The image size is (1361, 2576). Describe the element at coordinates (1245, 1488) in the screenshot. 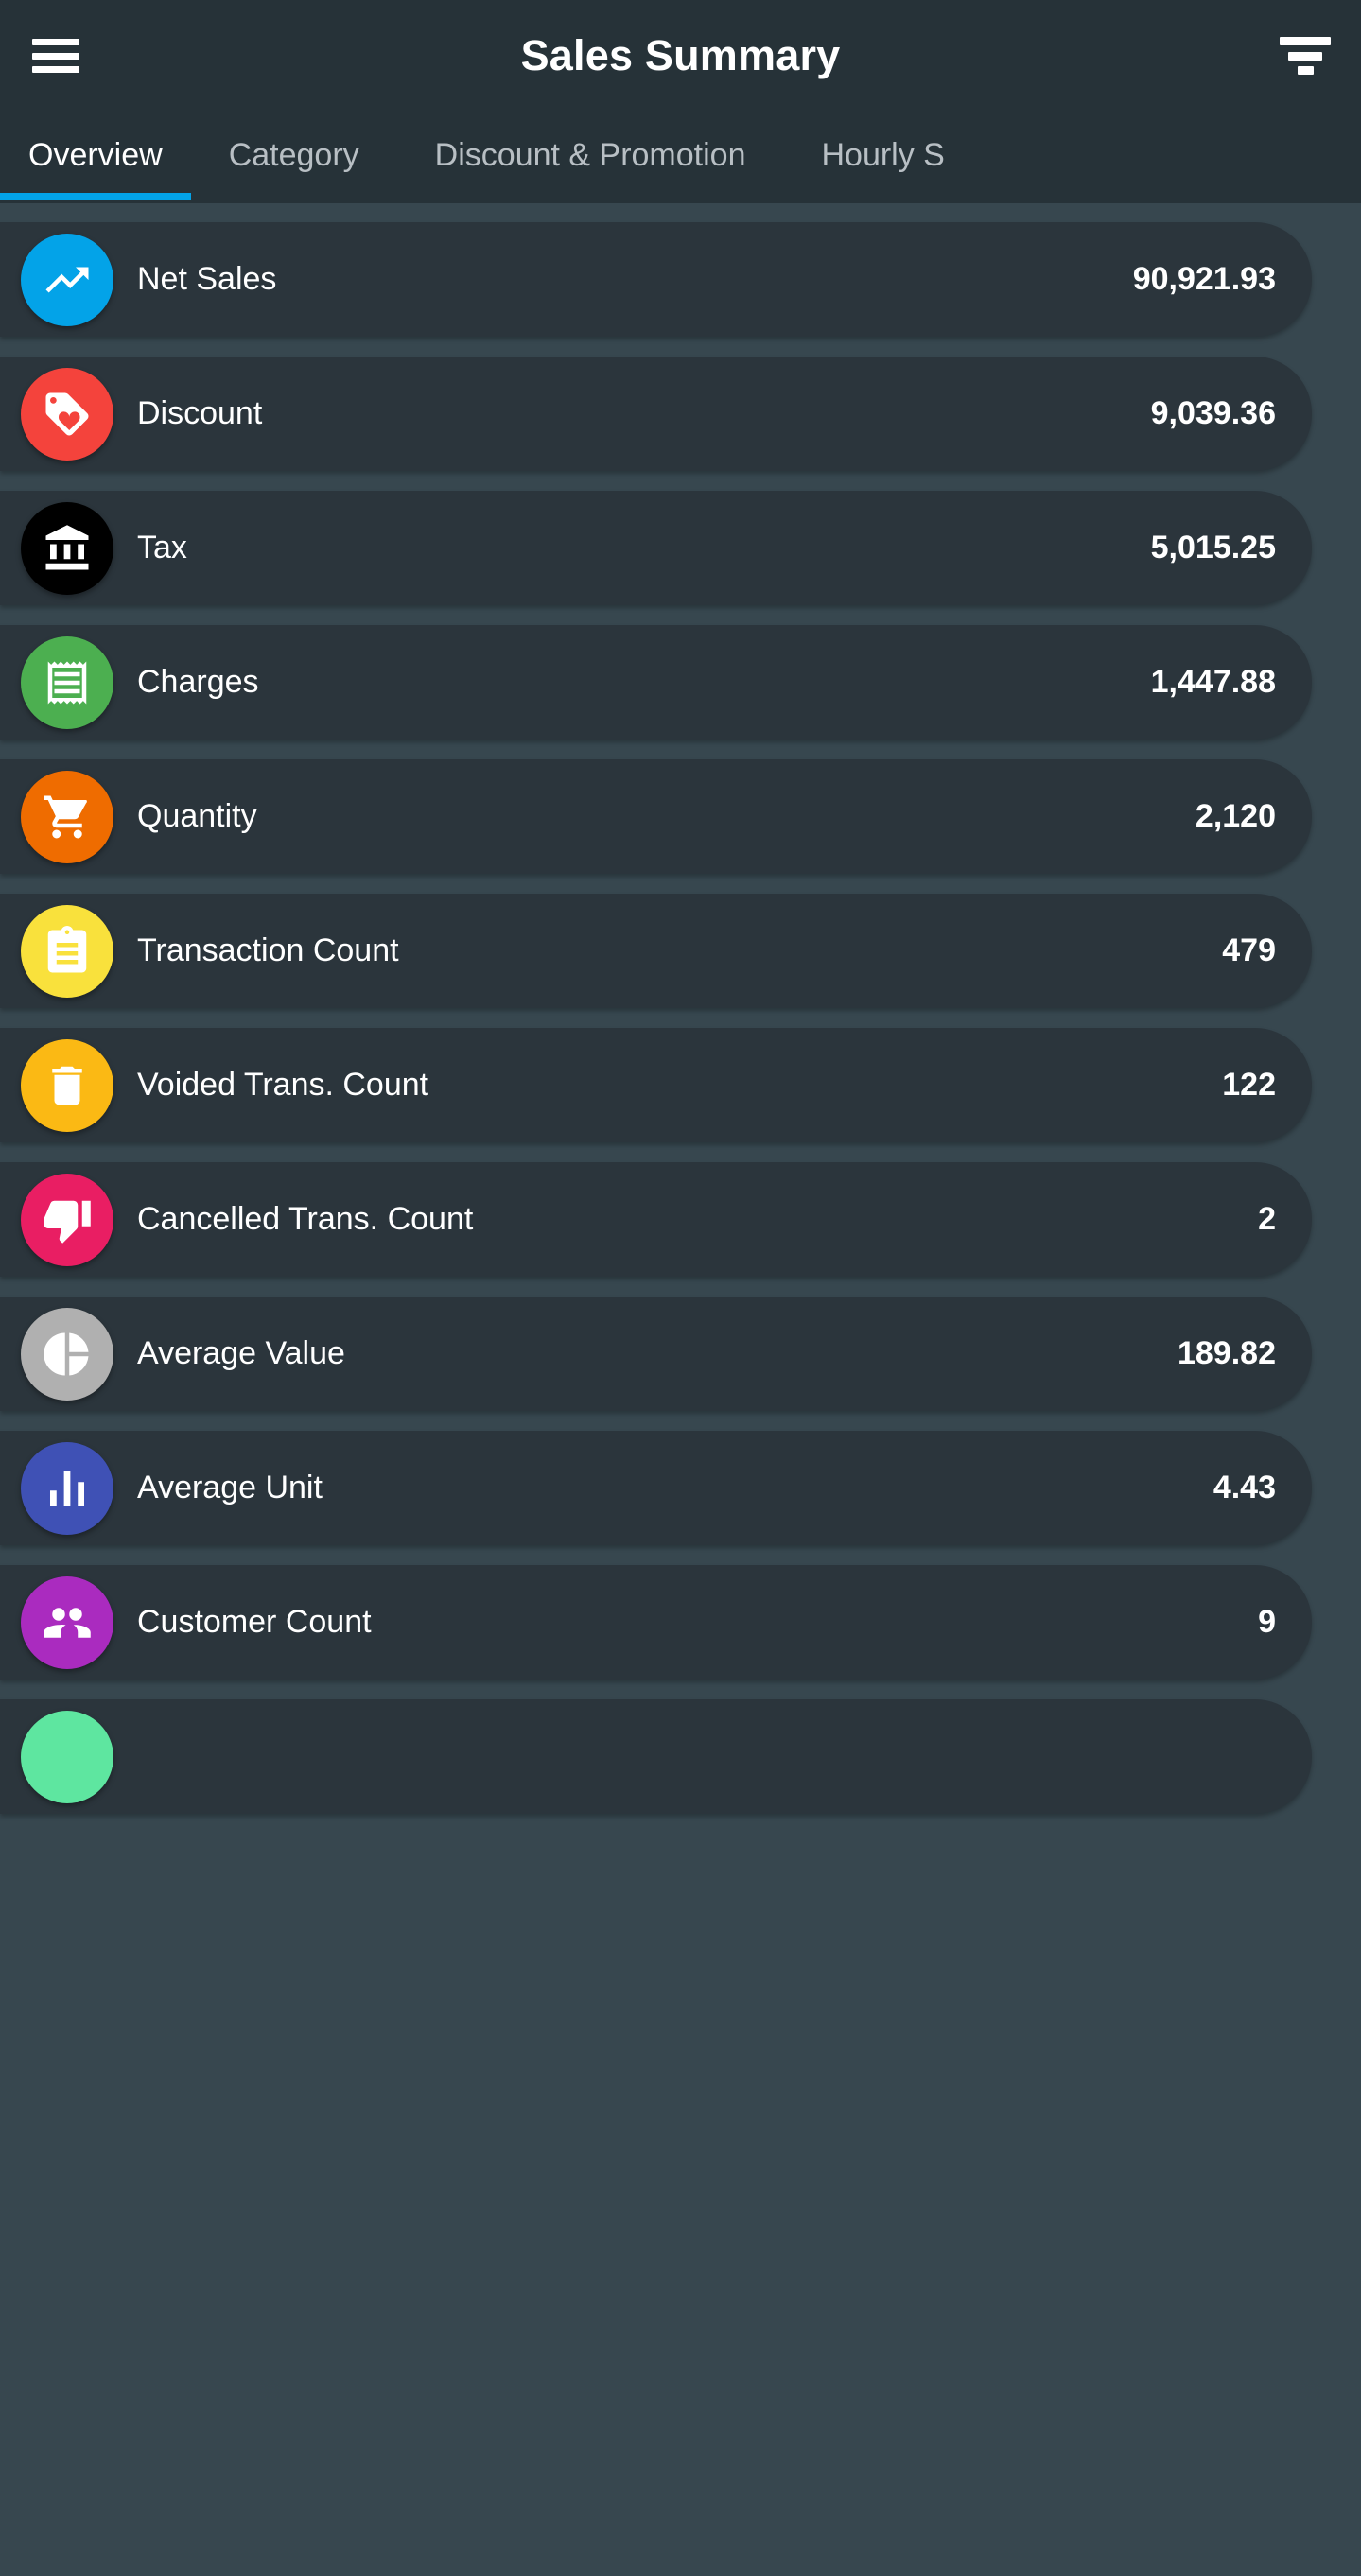

I see `row-value: 4.43` at that location.